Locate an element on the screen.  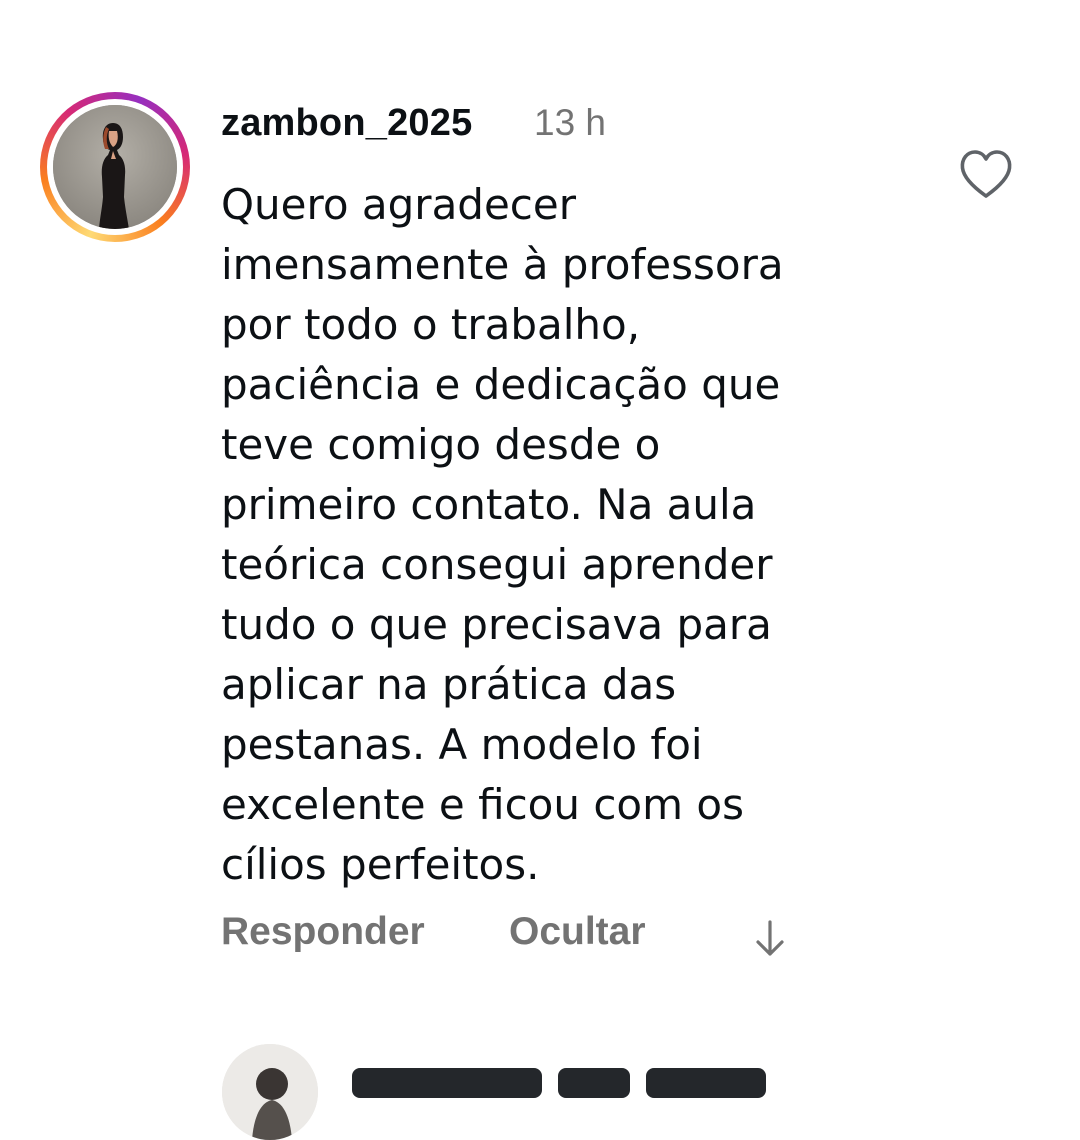
comment-text-line: por todo o trabalho, is located at coordinates (431, 324).